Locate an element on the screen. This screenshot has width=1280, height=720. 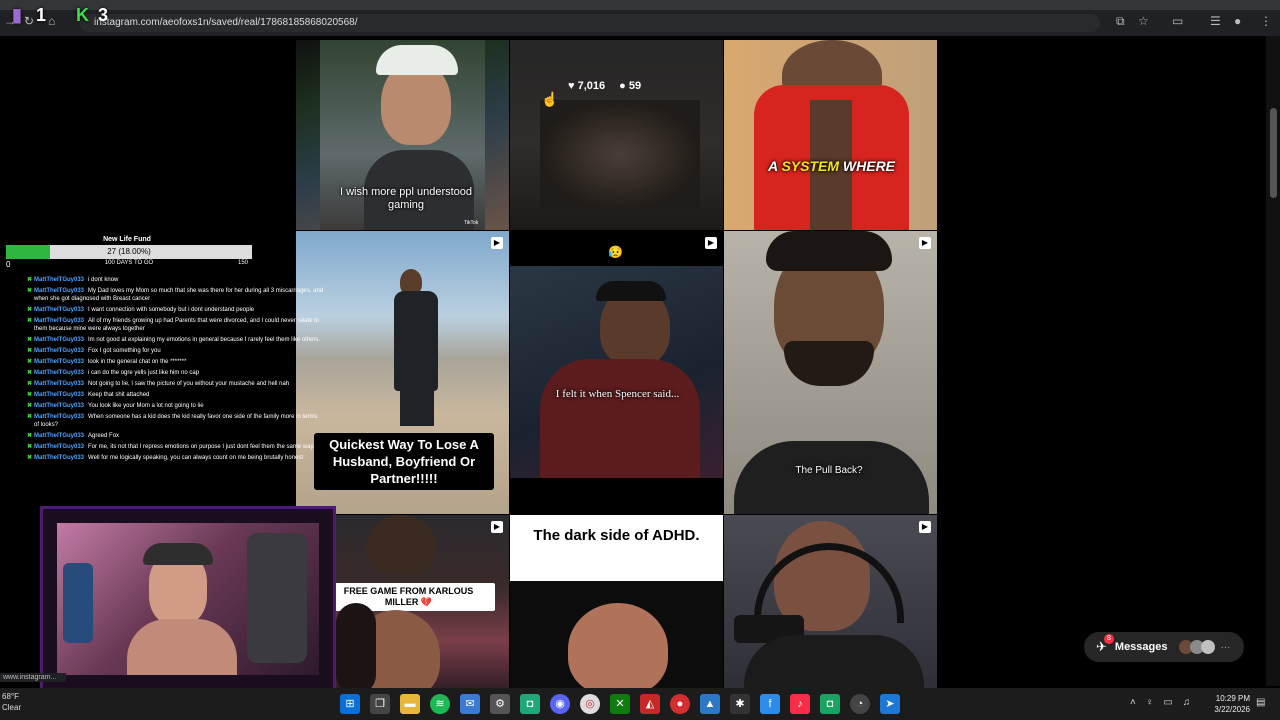
messages-button: ✈ 8 Messages ··· is located at coordinates (1164, 647).